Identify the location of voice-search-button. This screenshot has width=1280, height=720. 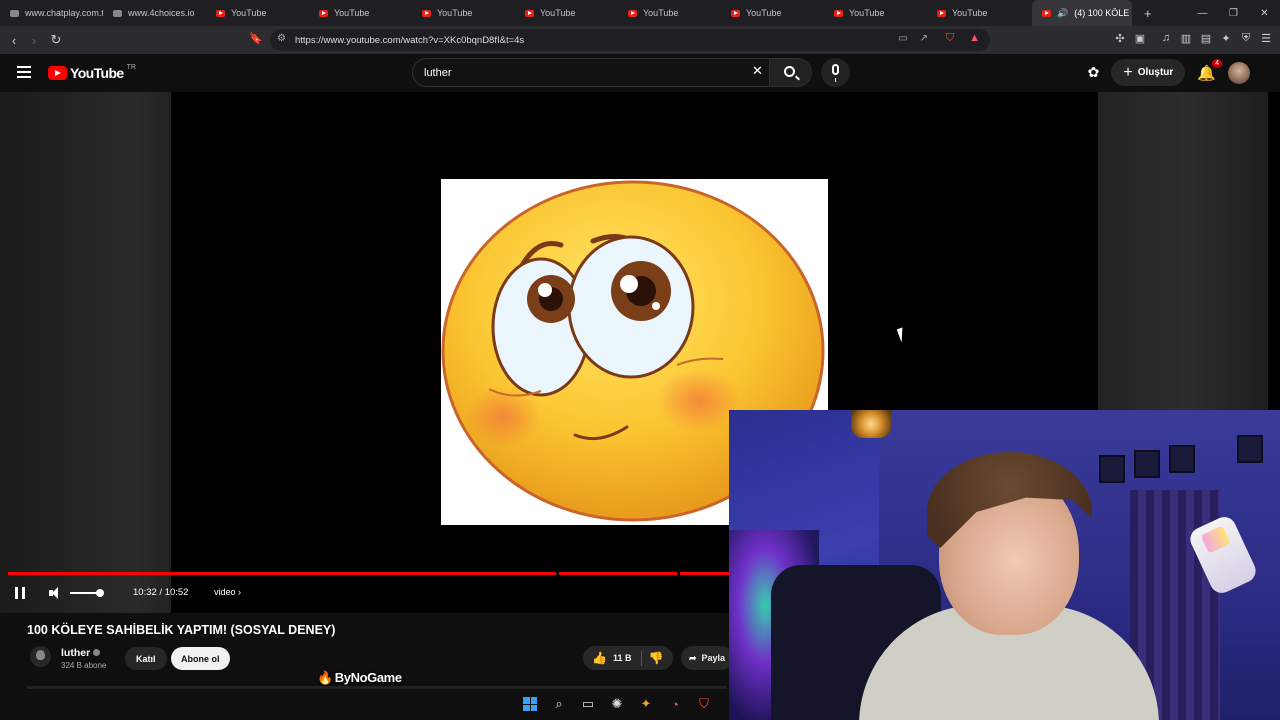
(835, 72).